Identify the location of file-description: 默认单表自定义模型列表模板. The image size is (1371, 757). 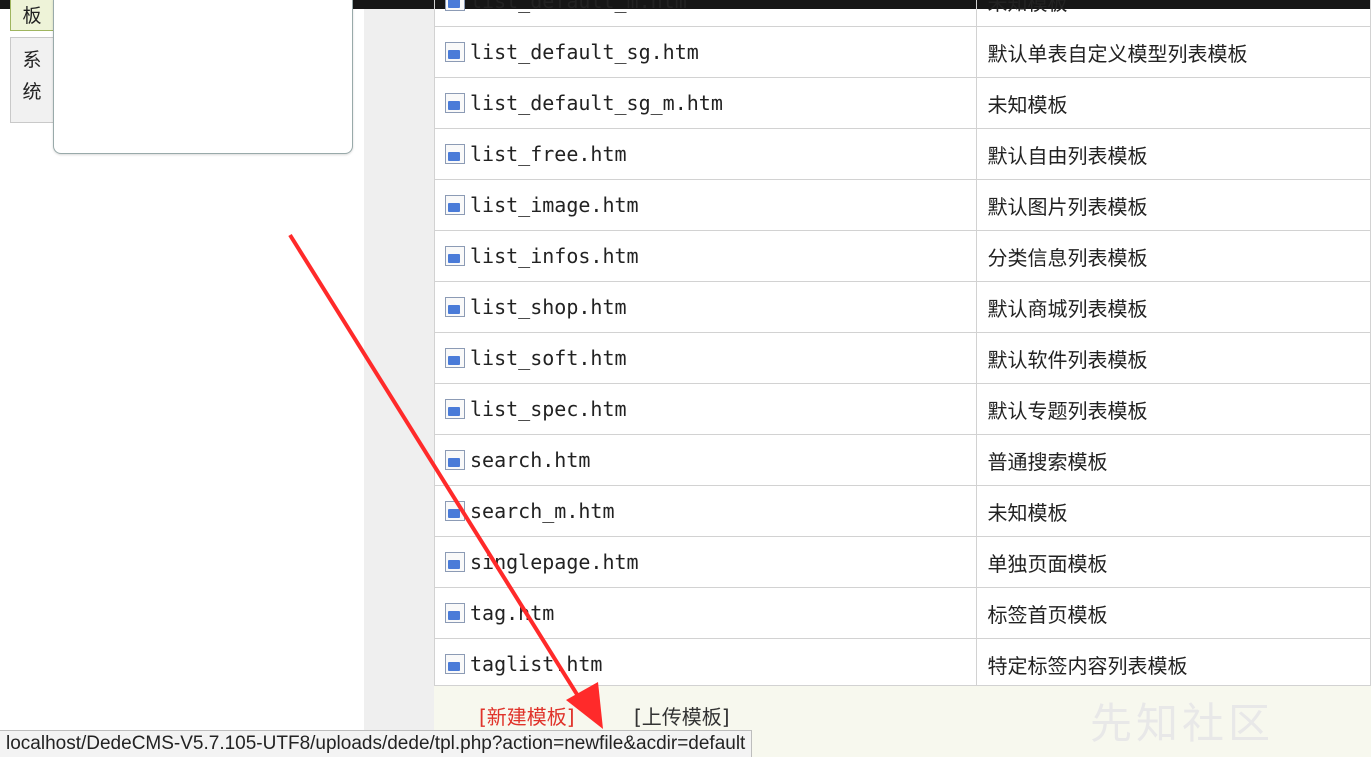
(1173, 52).